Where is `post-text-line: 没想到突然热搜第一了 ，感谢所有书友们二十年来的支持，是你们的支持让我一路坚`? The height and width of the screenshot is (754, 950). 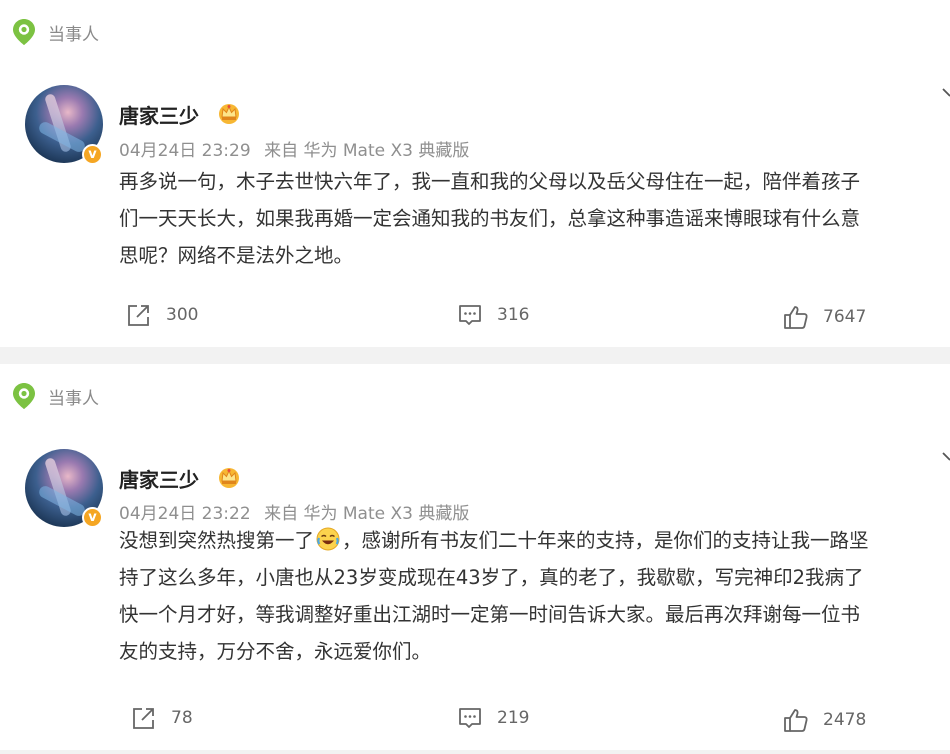
post-text-line: 没想到突然热搜第一了 ，感谢所有书友们二十年来的支持，是你们的支持让我一路坚 is located at coordinates (534, 540).